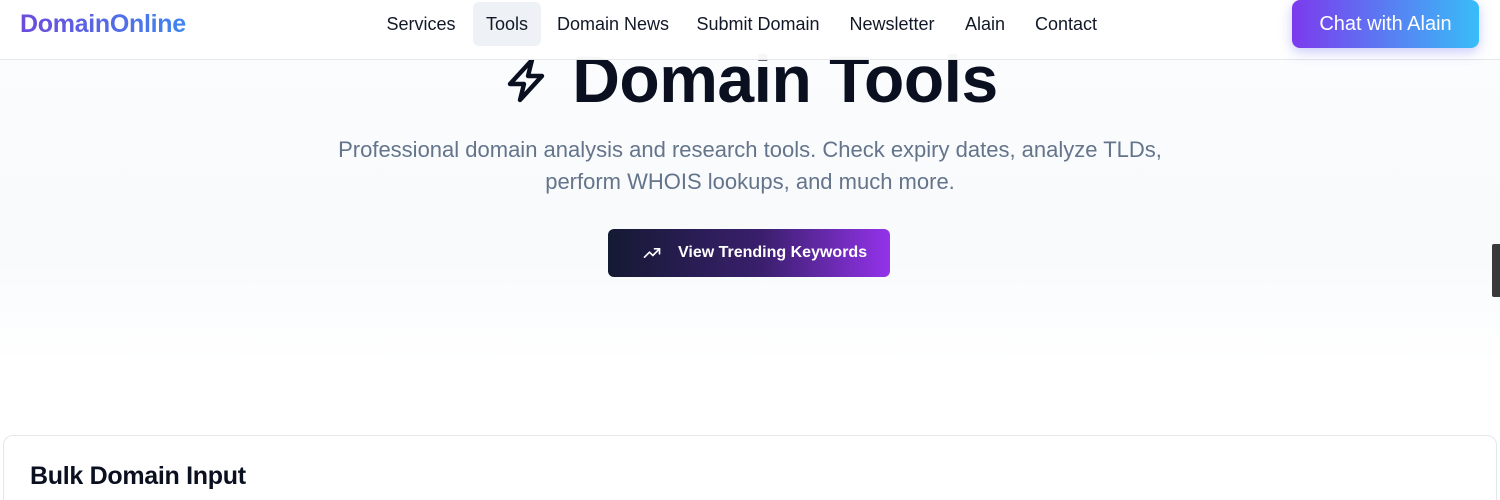  I want to click on bulk-domain-input-card: Bulk Domain Input, so click(750, 467).